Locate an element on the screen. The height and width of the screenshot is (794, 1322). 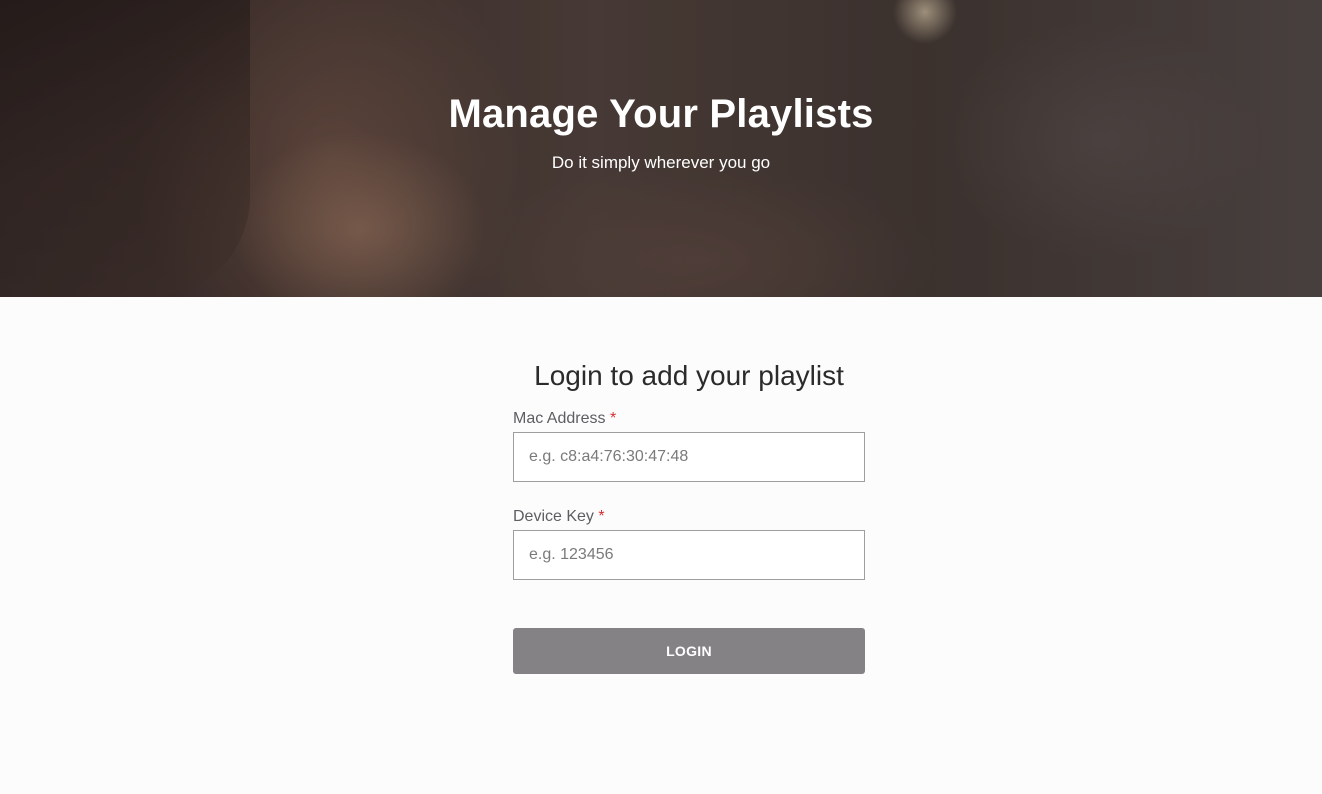
login-button: LOGIN is located at coordinates (689, 651).